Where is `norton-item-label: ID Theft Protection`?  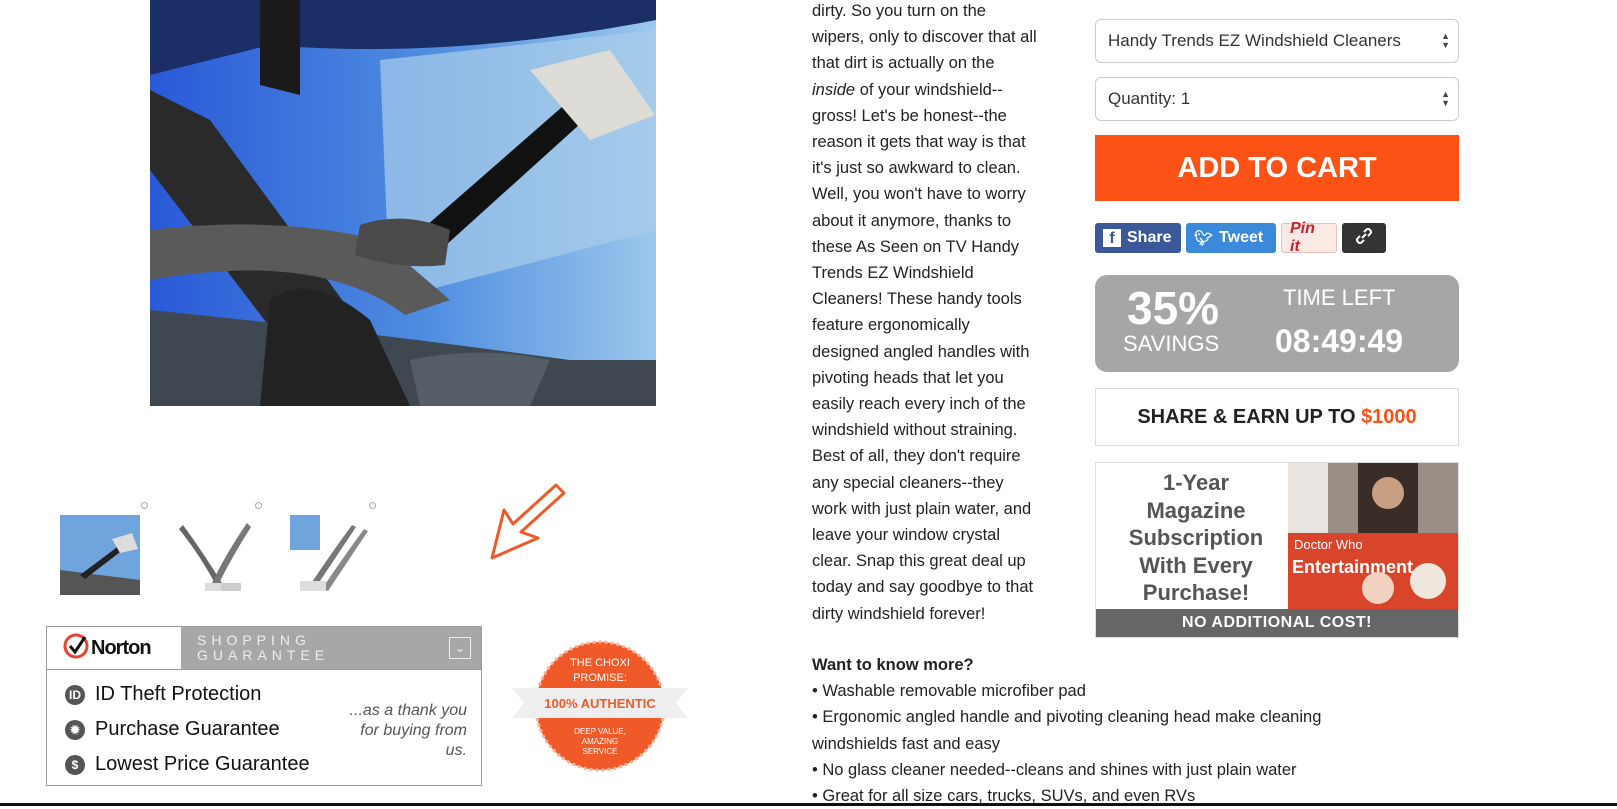 norton-item-label: ID Theft Protection is located at coordinates (178, 694).